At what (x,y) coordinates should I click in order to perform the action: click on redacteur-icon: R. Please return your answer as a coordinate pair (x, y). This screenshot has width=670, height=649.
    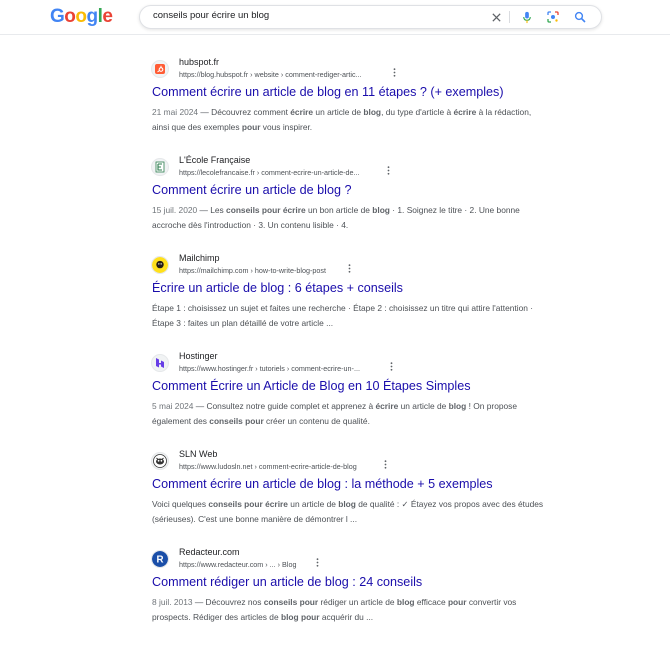
    Looking at the image, I should click on (160, 559).